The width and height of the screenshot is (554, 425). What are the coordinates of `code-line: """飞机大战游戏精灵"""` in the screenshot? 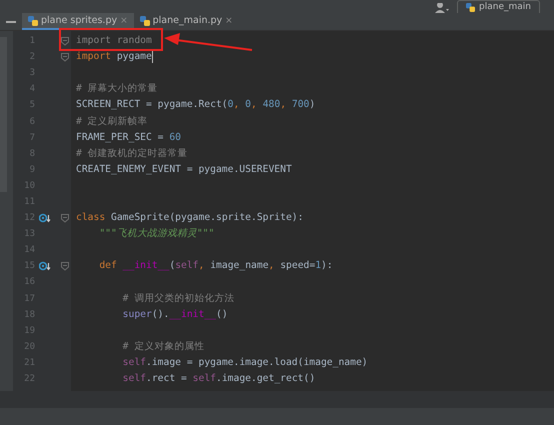 It's located at (156, 234).